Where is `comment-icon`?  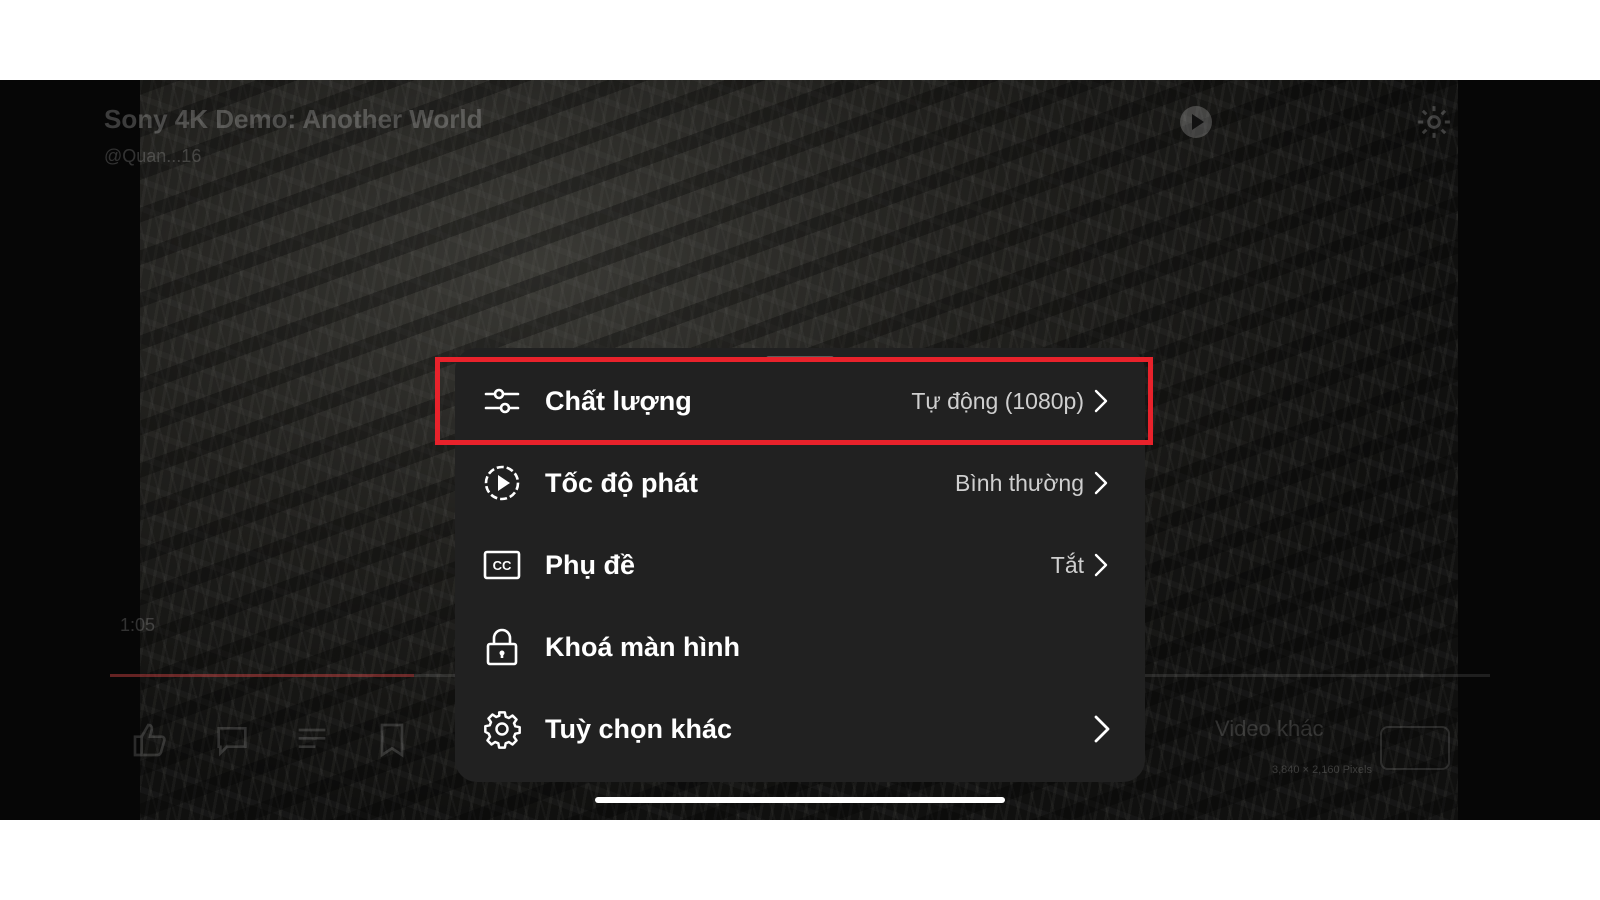 comment-icon is located at coordinates (232, 740).